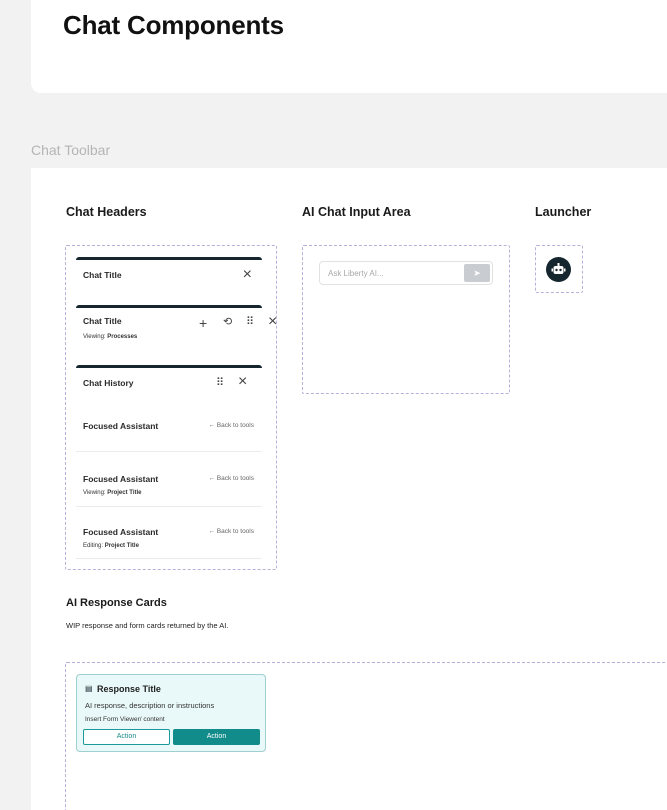  I want to click on chat-headers-title: Chat Headers, so click(106, 212).